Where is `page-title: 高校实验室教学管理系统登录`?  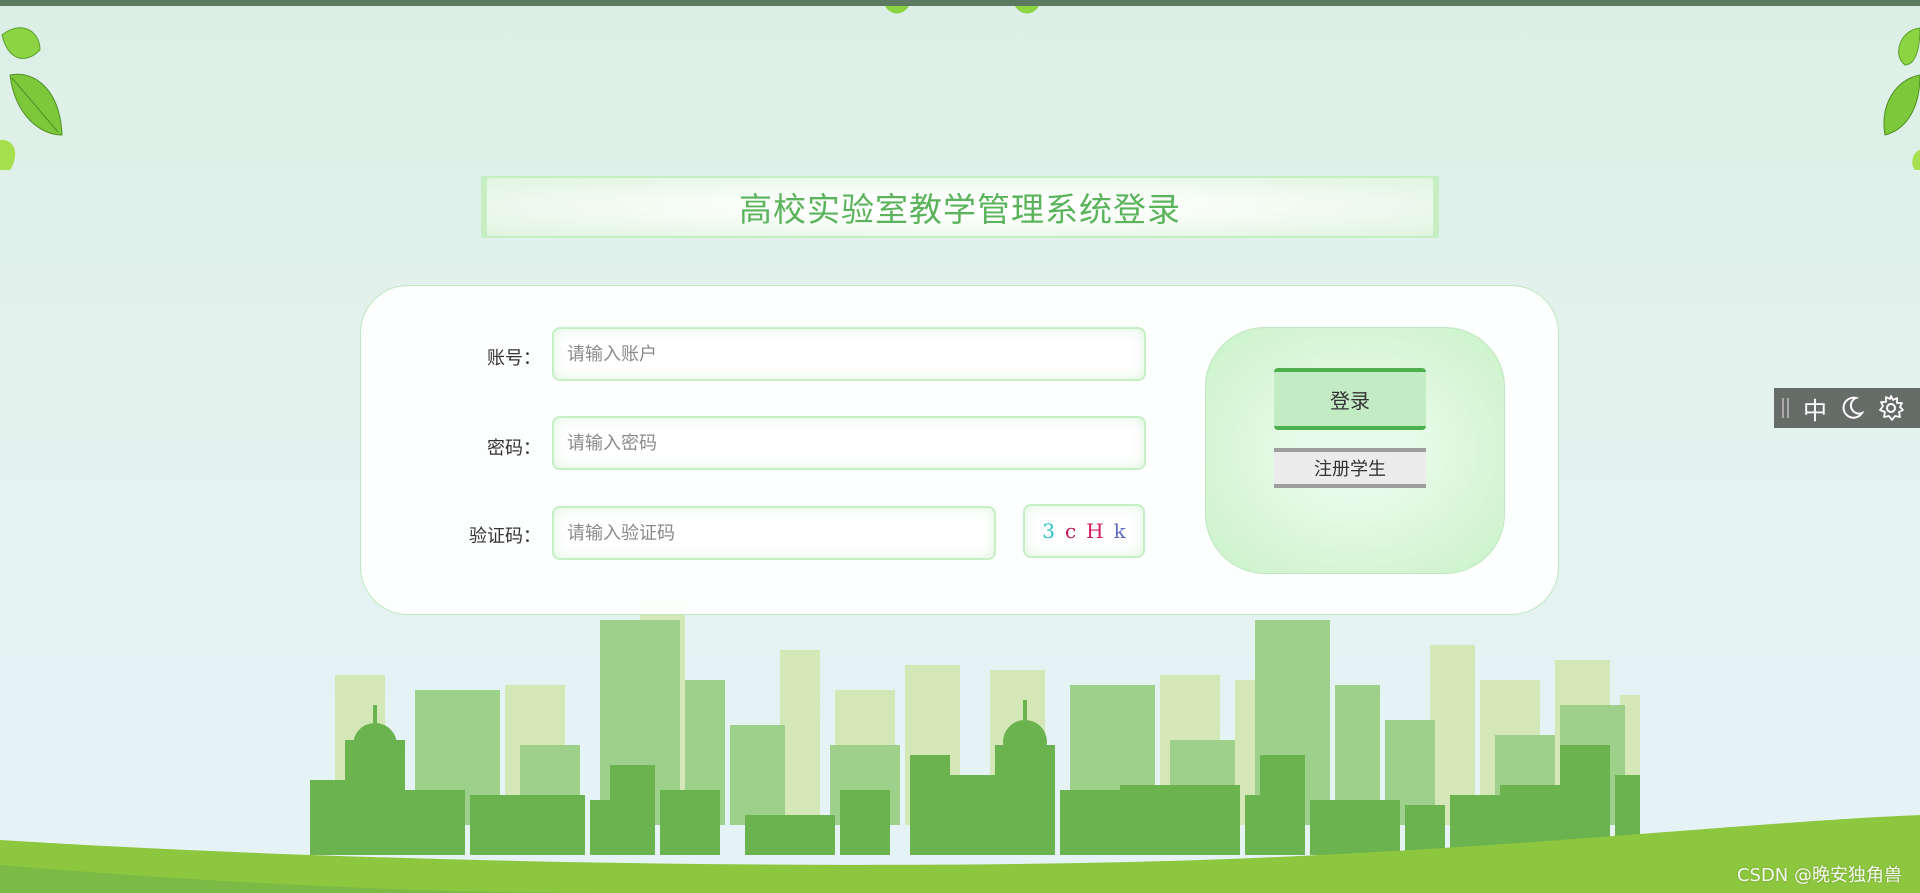 page-title: 高校实验室教学管理系统登录 is located at coordinates (960, 209).